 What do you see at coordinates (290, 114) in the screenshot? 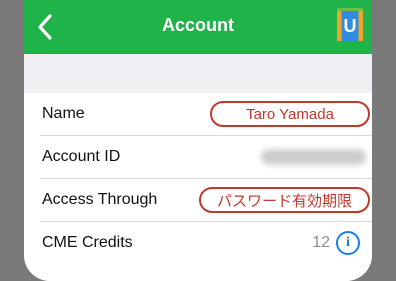
I see `name-value: Taro Yamada` at bounding box center [290, 114].